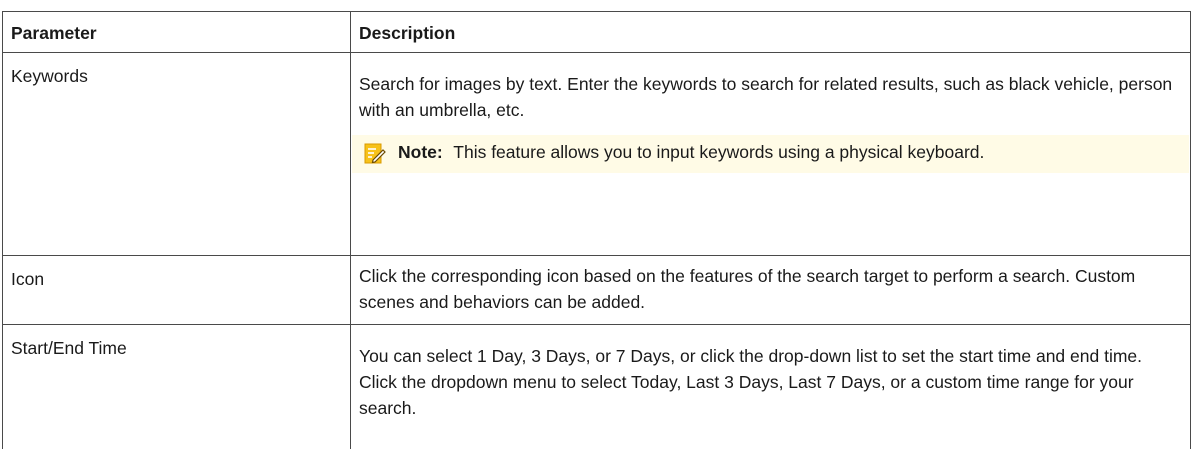 The width and height of the screenshot is (1193, 454). I want to click on parameter-cell: Start/End Time, so click(176, 386).